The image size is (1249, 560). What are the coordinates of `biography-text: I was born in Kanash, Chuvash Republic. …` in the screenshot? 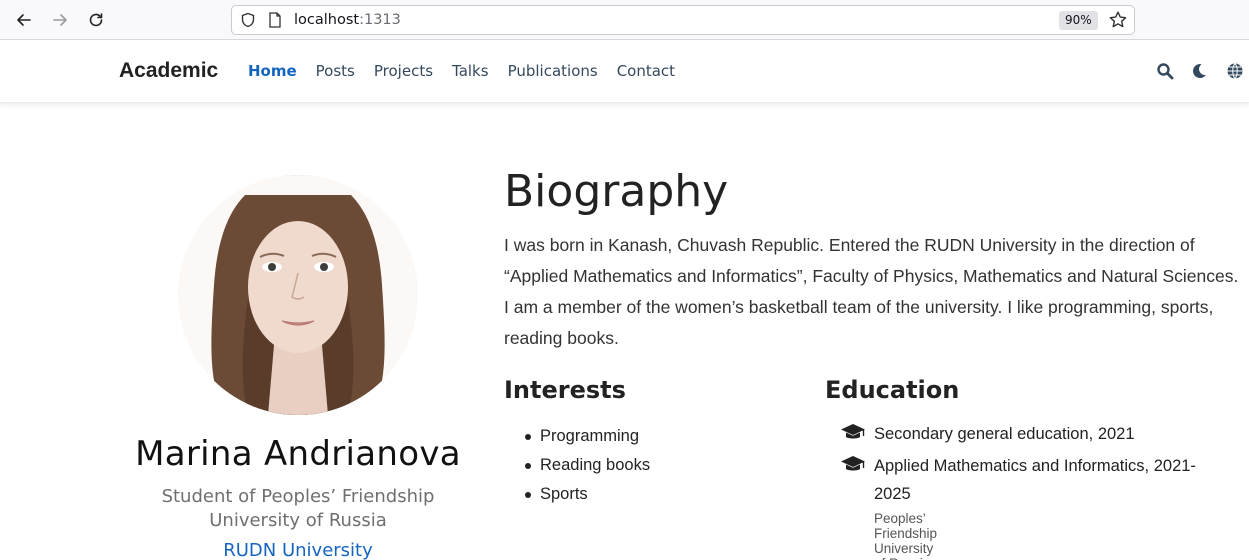 It's located at (871, 291).